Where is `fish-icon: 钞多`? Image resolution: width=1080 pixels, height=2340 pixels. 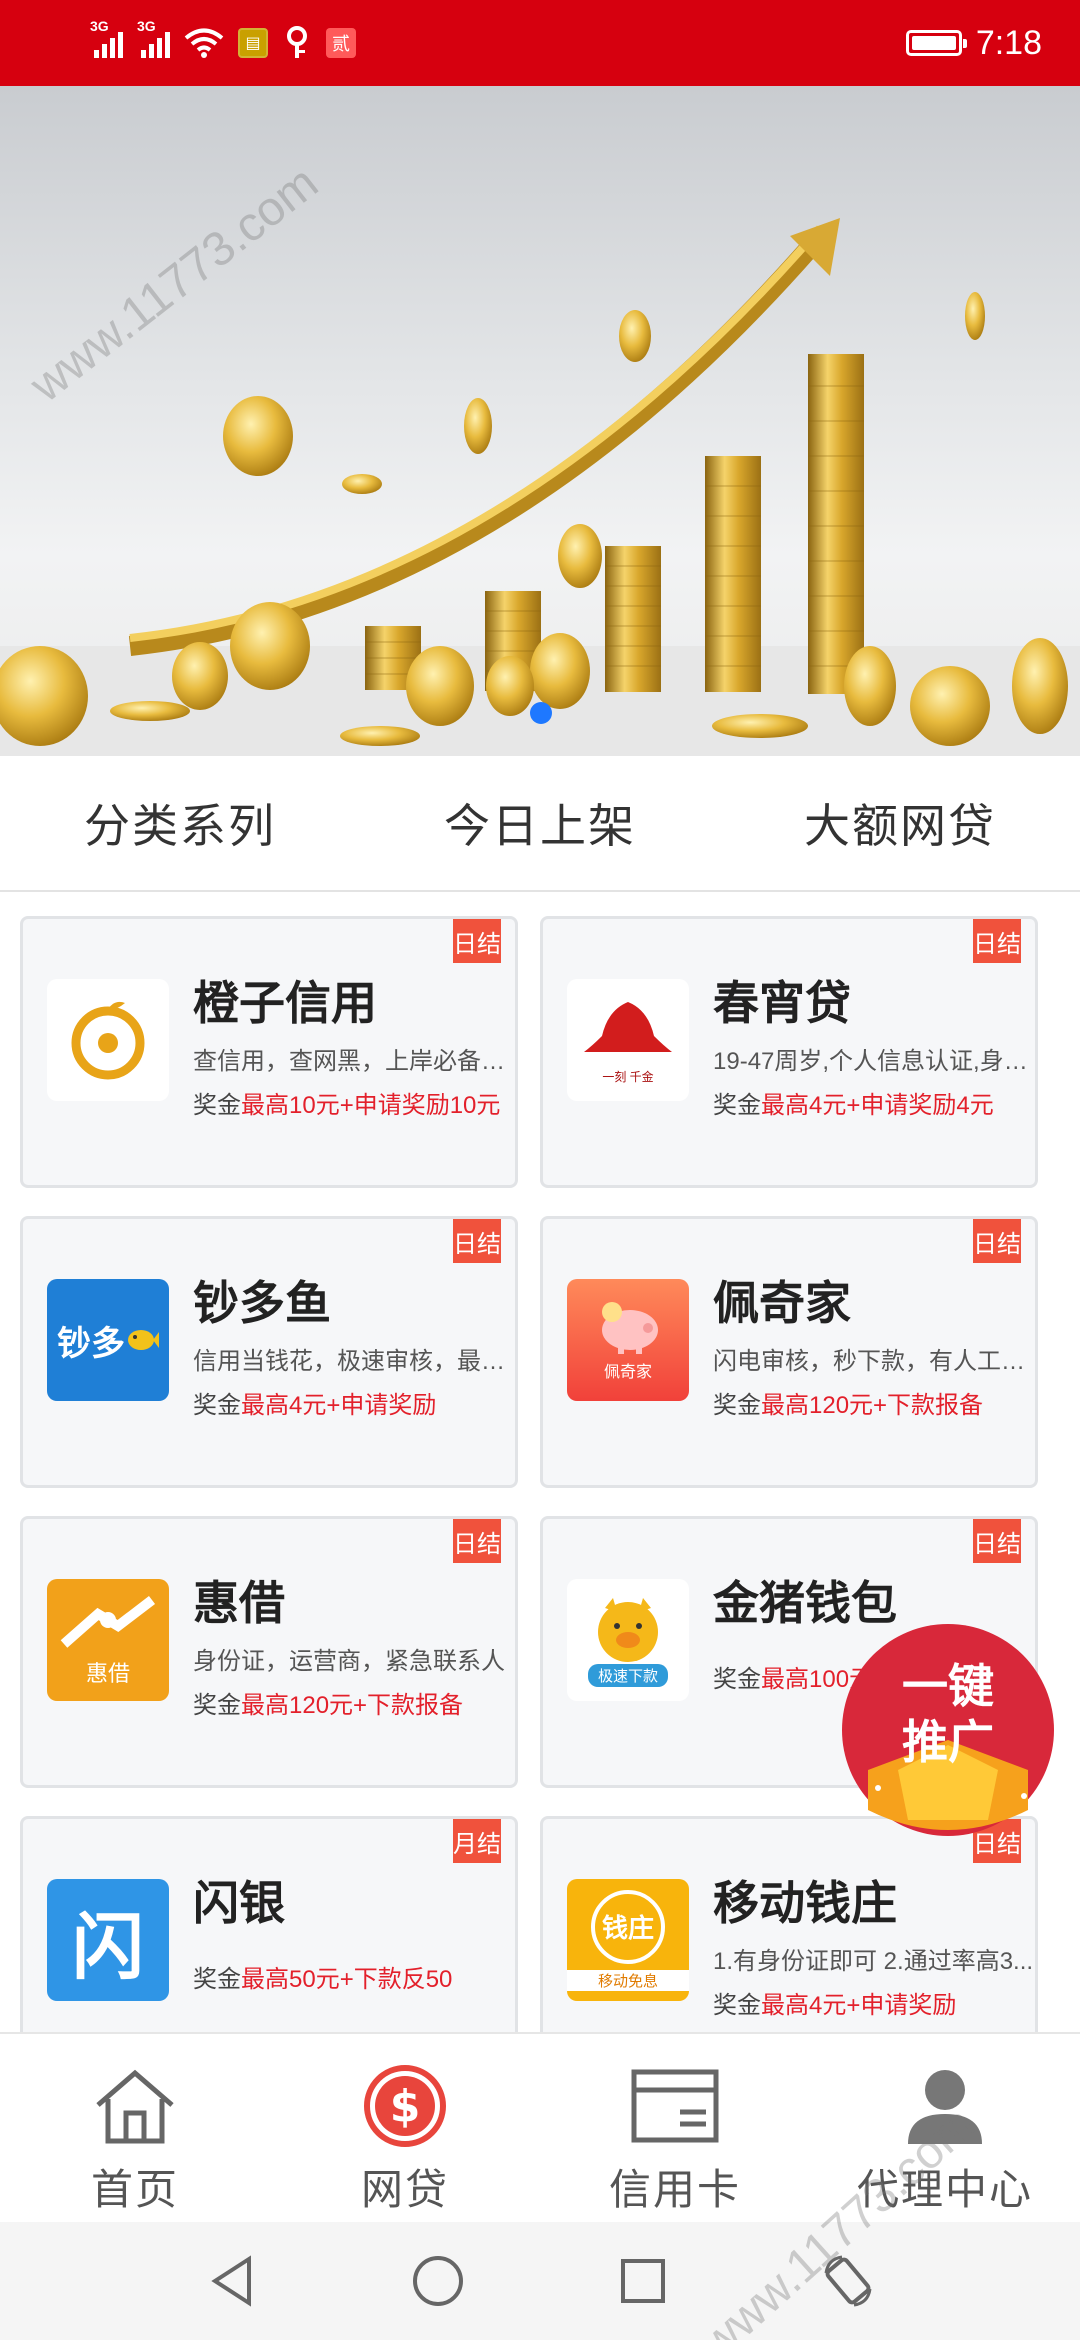
fish-icon: 钞多 is located at coordinates (108, 1340).